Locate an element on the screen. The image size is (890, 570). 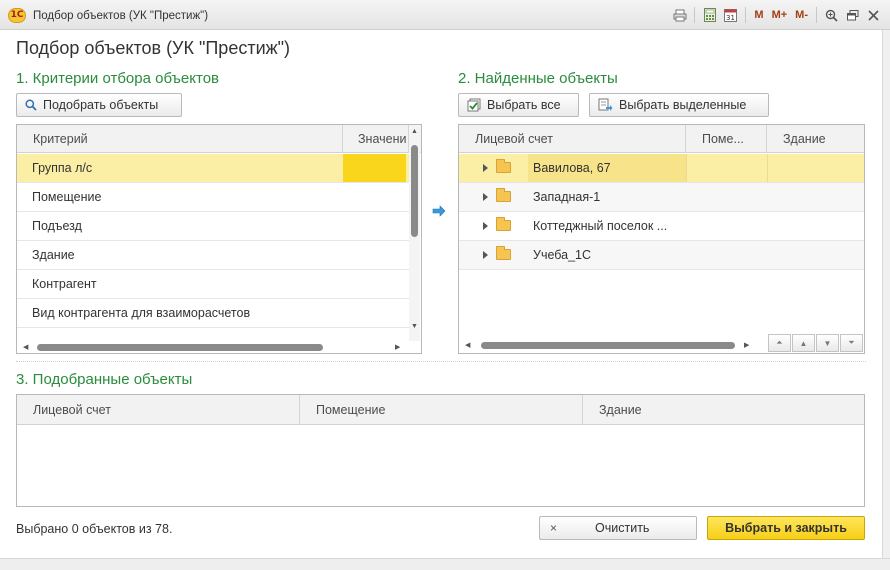
table-row: Вид контрагента для взаиморасчетов is located at coordinates (213, 313).